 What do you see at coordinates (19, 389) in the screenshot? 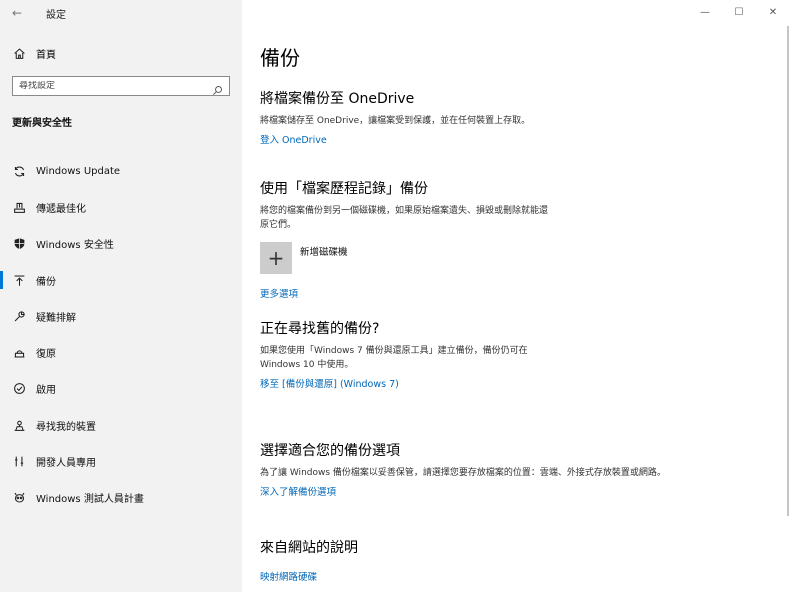
I see `check-circle-icon` at bounding box center [19, 389].